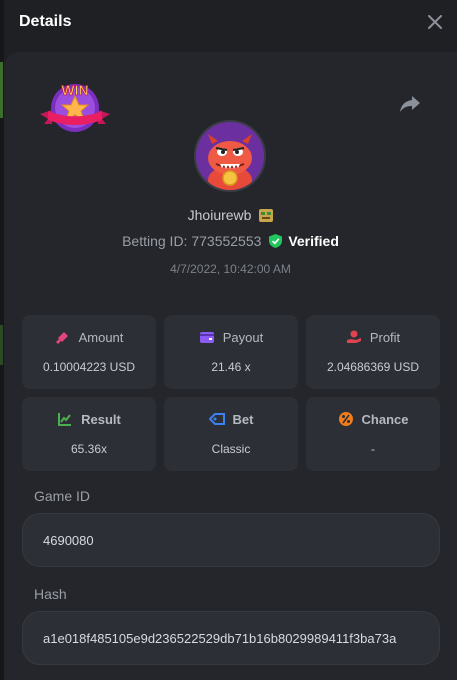  What do you see at coordinates (373, 434) in the screenshot?
I see `stat-card-chance: Chance -` at bounding box center [373, 434].